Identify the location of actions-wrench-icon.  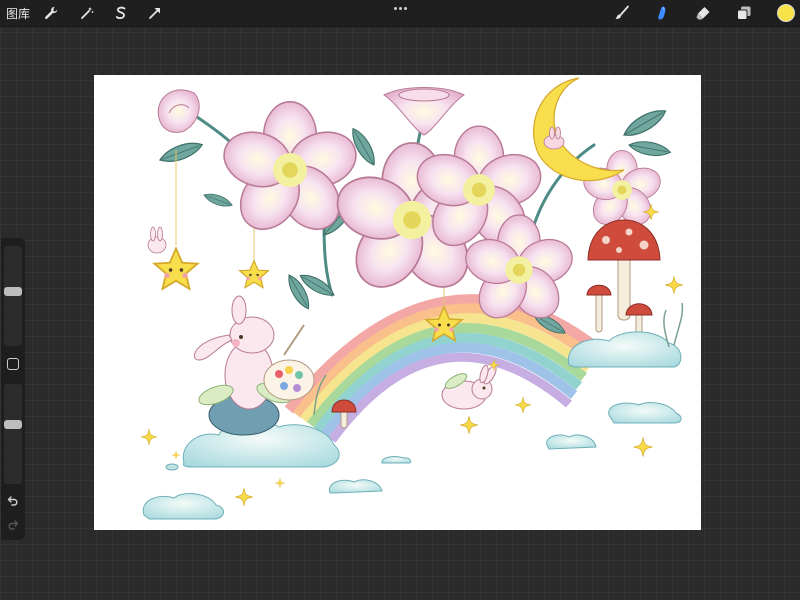
(51, 13).